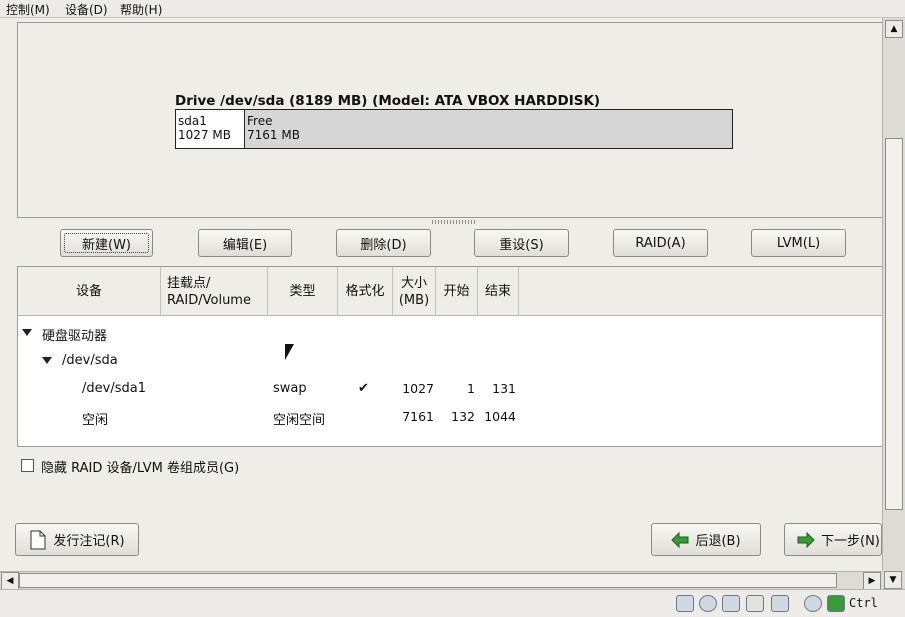 The height and width of the screenshot is (617, 905). Describe the element at coordinates (471, 388) in the screenshot. I see `row-start: 1` at that location.